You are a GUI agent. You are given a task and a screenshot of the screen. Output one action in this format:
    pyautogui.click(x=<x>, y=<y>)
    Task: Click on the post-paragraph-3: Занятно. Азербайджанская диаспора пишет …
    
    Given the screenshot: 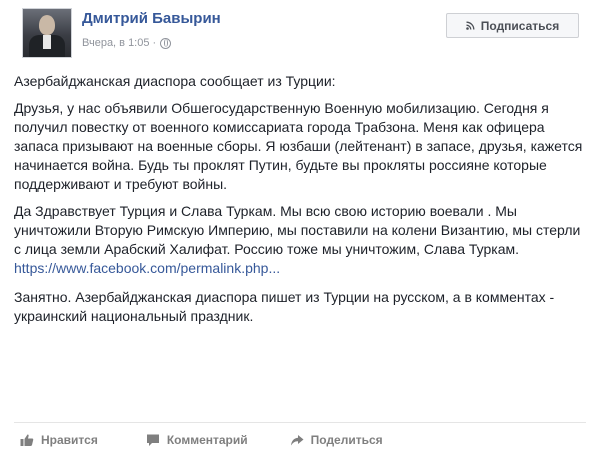 What is the action you would take?
    pyautogui.click(x=284, y=306)
    